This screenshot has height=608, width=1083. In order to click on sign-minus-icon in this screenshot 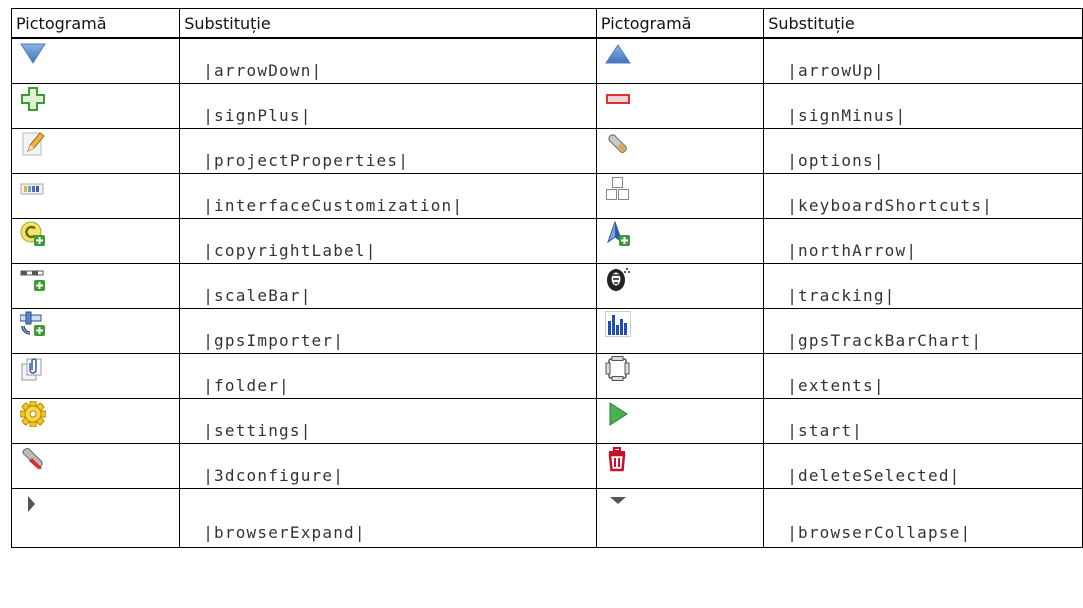, I will do `click(617, 99)`.